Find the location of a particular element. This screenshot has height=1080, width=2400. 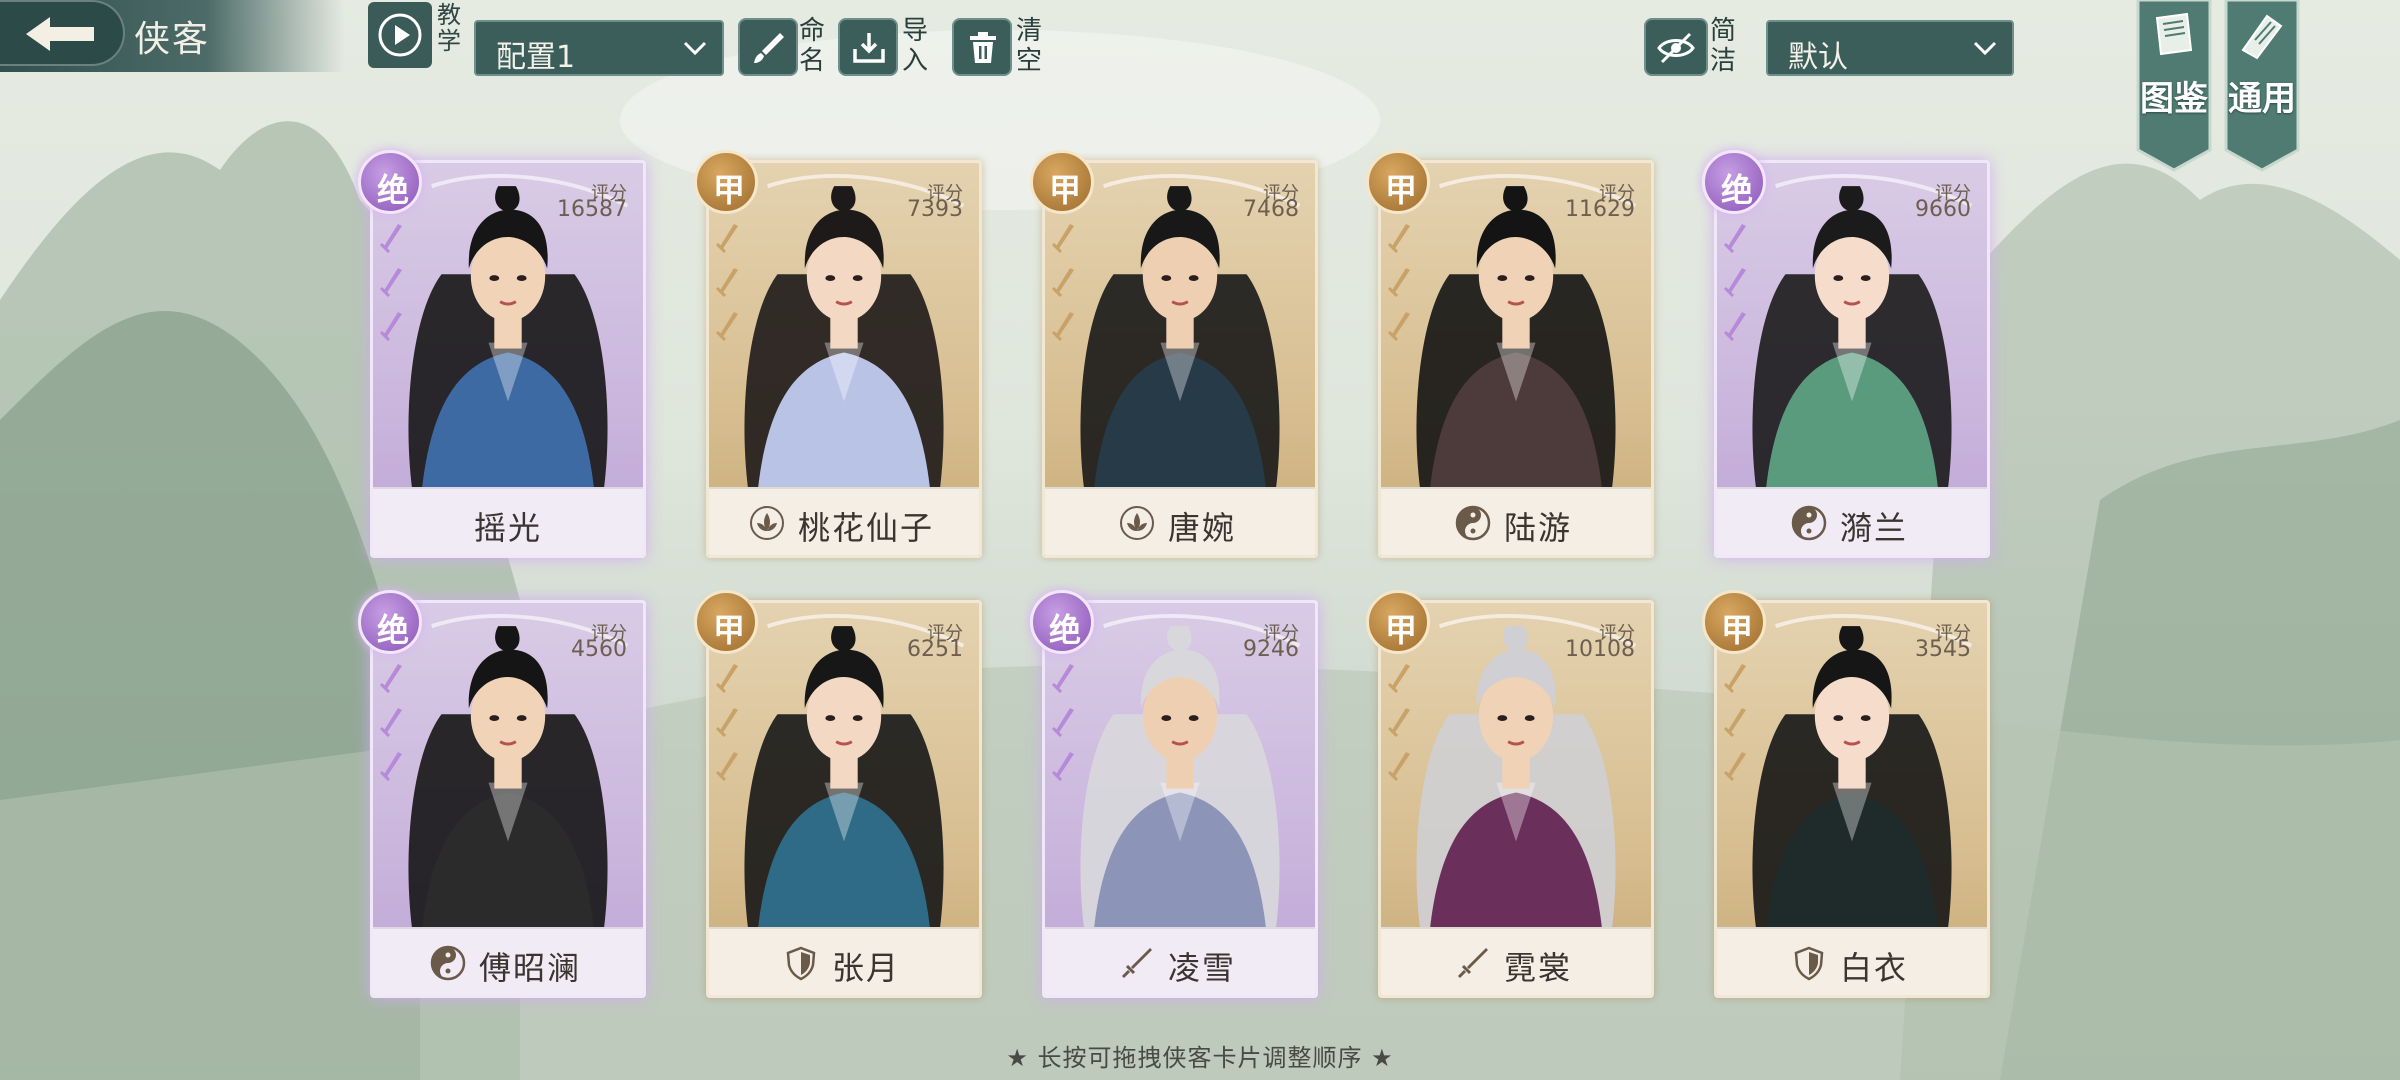

hero-card: 评分 10108 霓裳甲 is located at coordinates (1512, 798).